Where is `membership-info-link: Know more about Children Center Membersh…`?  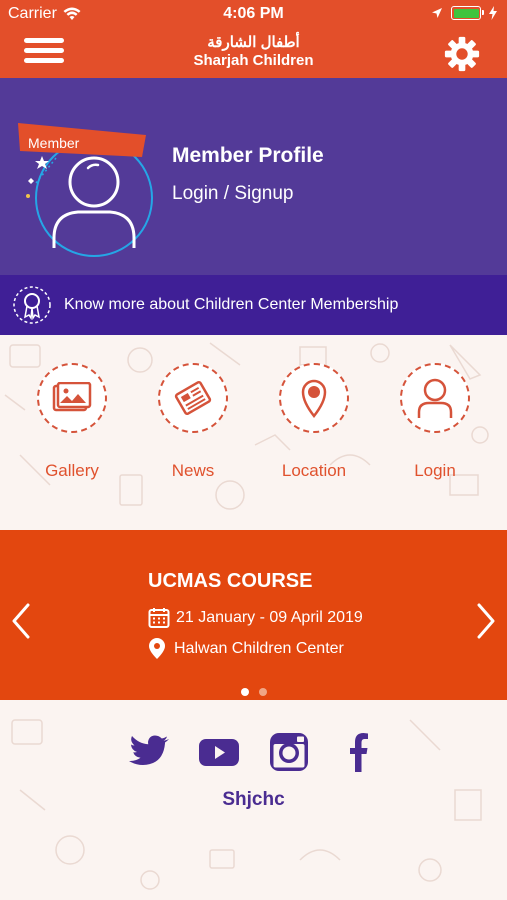 membership-info-link: Know more about Children Center Membersh… is located at coordinates (253, 305).